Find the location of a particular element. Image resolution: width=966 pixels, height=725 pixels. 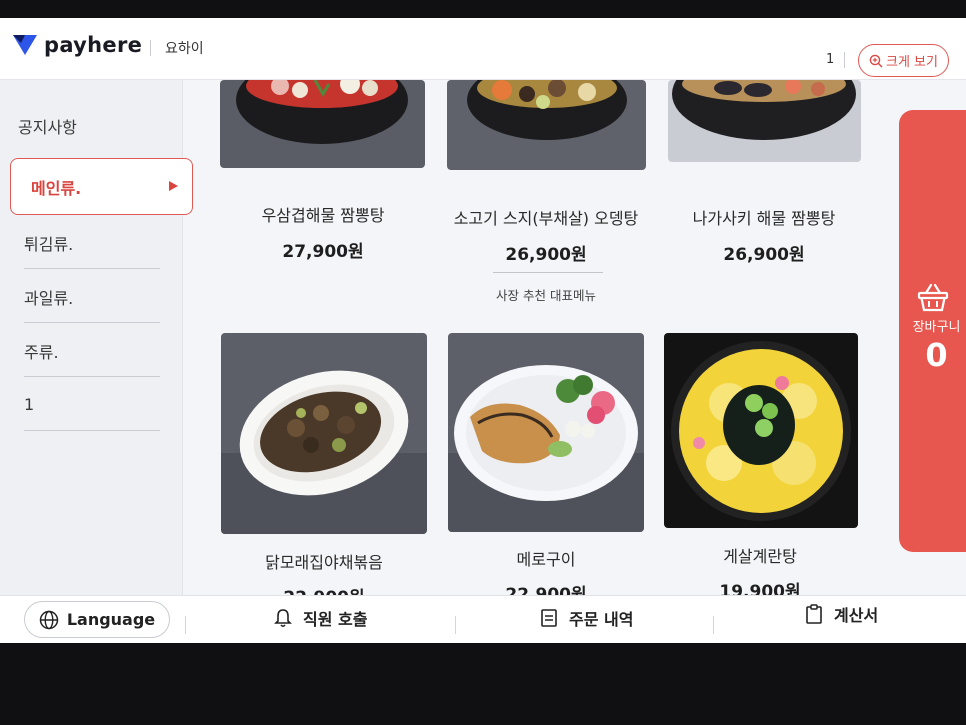

language-button: Language is located at coordinates (97, 619).